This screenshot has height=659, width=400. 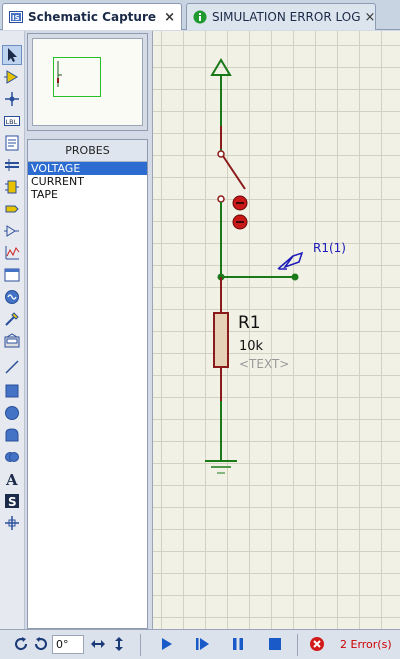 What do you see at coordinates (12, 435) in the screenshot?
I see `arc-icon` at bounding box center [12, 435].